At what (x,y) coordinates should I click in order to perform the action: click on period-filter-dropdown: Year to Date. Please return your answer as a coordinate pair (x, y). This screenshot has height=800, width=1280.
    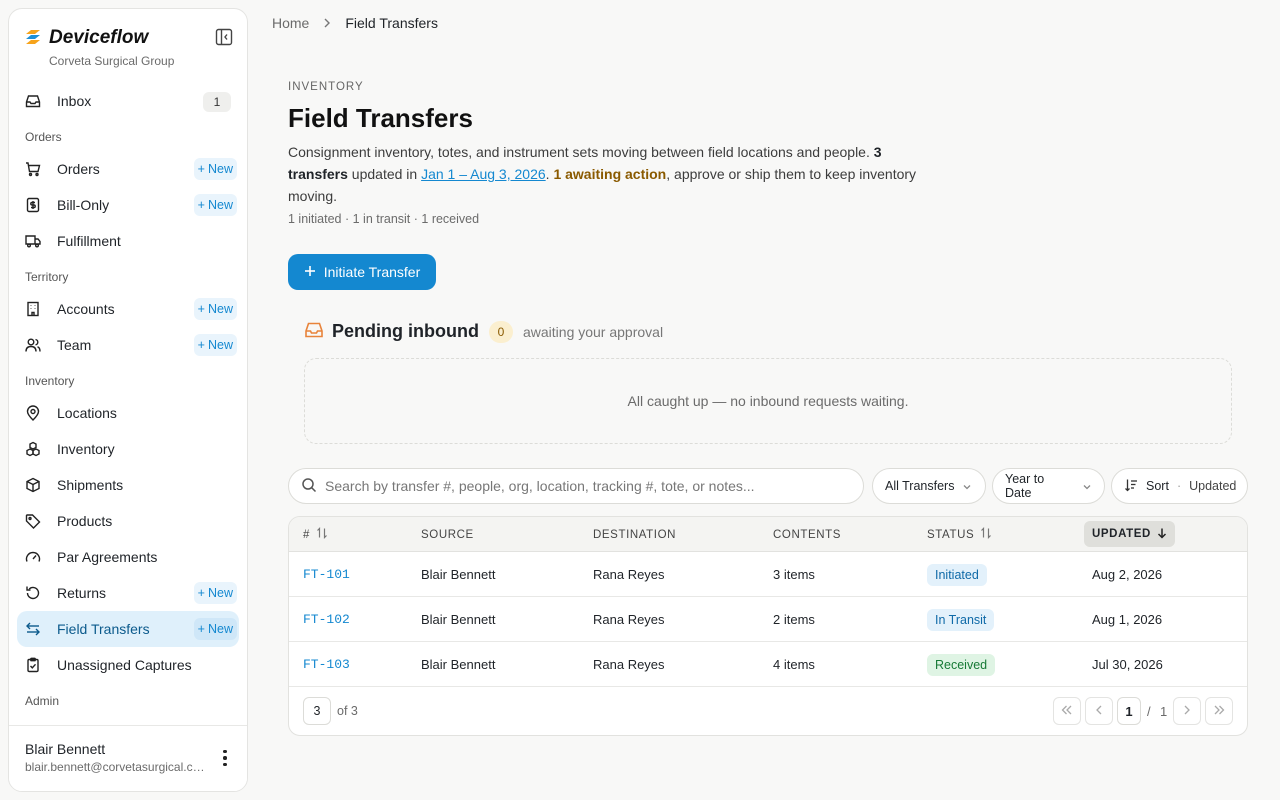
    Looking at the image, I should click on (1048, 486).